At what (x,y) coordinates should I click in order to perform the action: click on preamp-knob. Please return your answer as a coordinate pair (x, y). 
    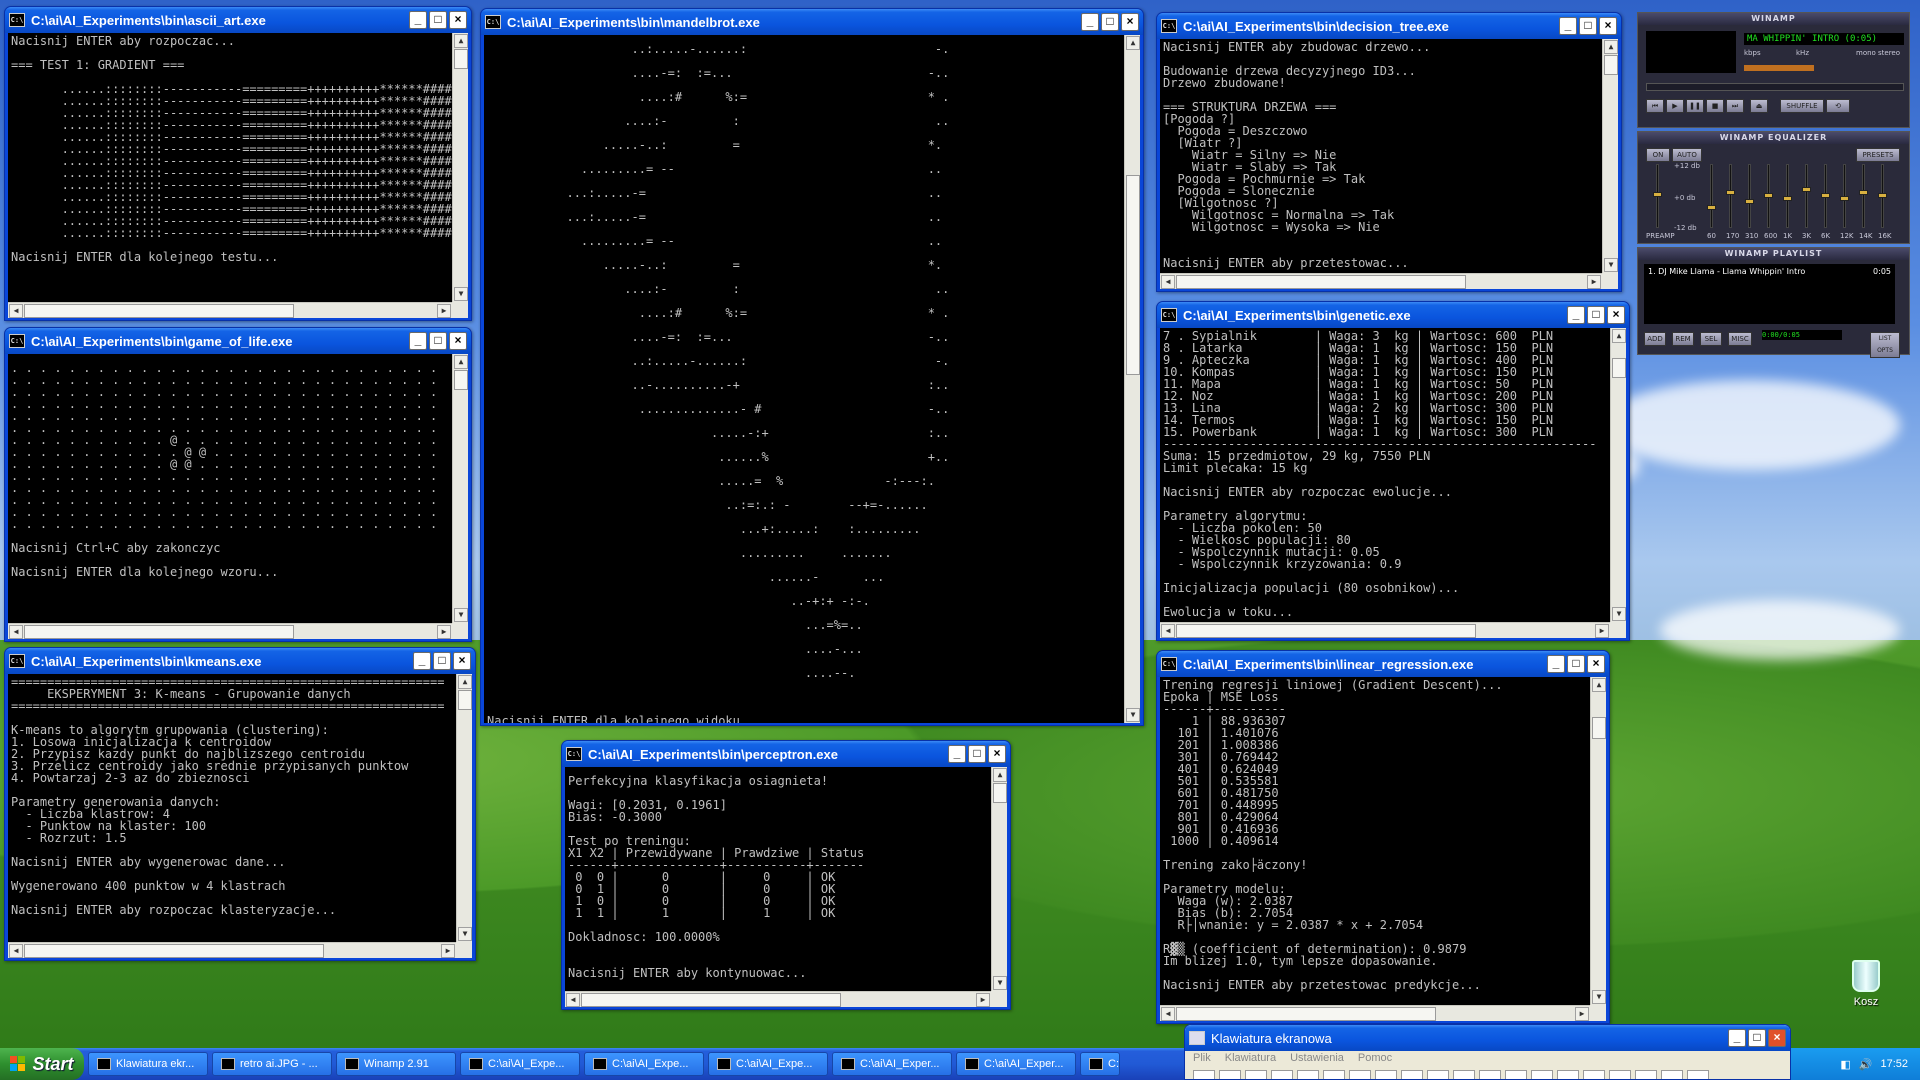
    Looking at the image, I should click on (1657, 194).